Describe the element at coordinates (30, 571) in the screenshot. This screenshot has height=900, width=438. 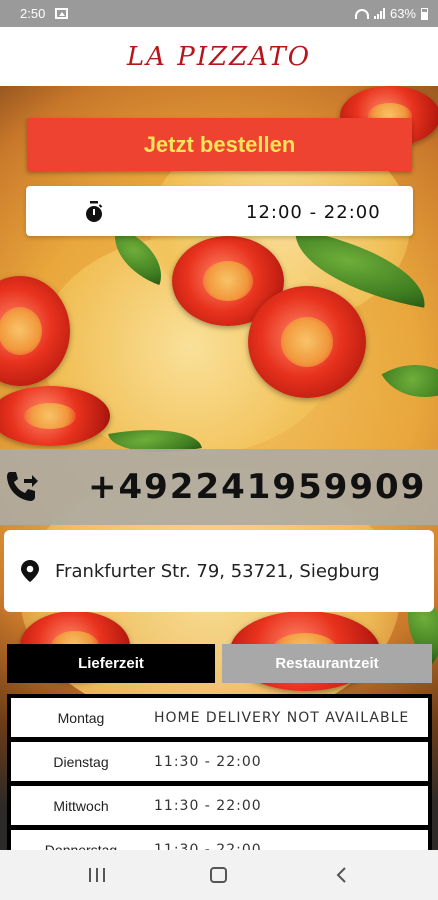
I see `location-pin-icon` at that location.